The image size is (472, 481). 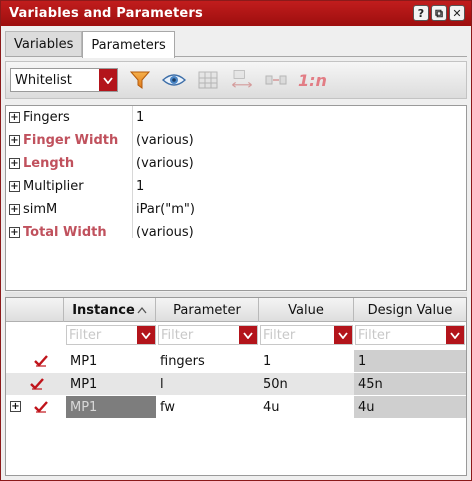 What do you see at coordinates (312, 80) in the screenshot?
I see `one-to-n-label: 1:n` at bounding box center [312, 80].